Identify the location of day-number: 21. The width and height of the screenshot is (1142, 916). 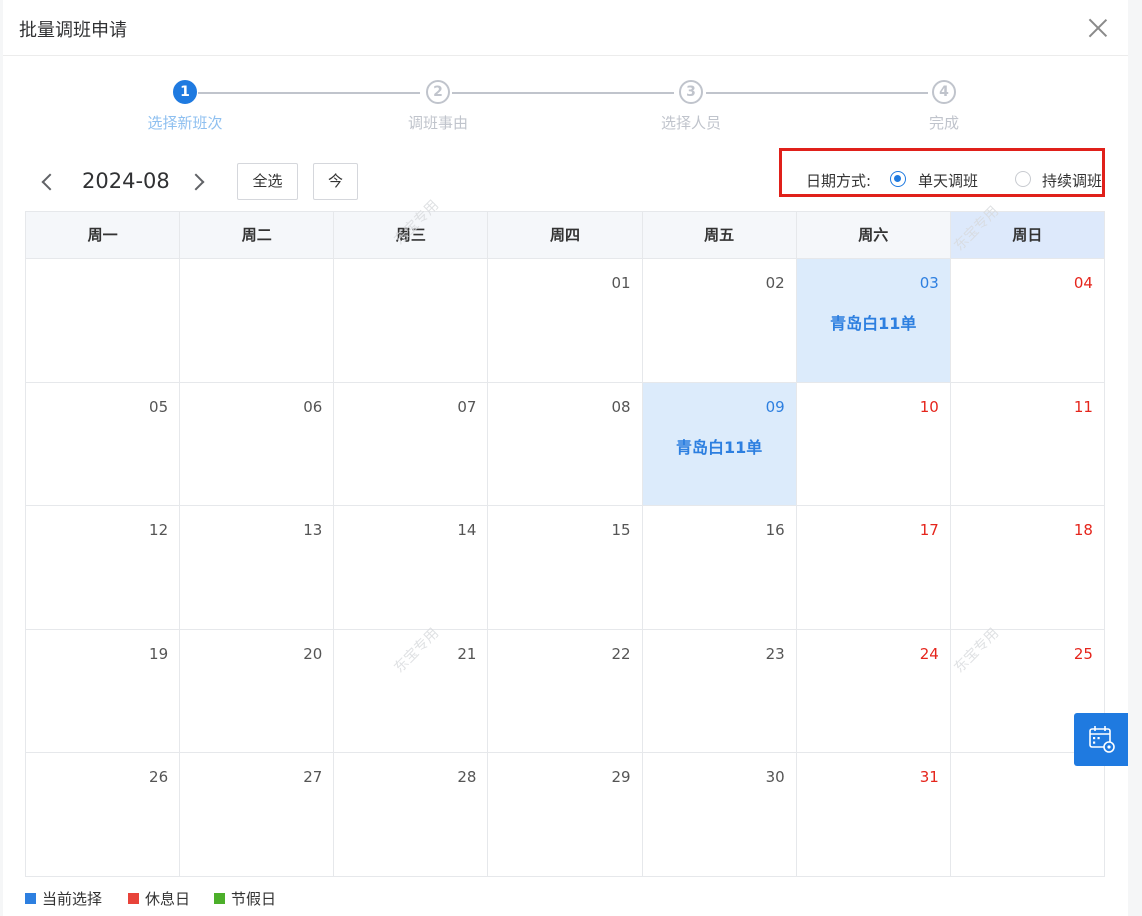
(467, 653).